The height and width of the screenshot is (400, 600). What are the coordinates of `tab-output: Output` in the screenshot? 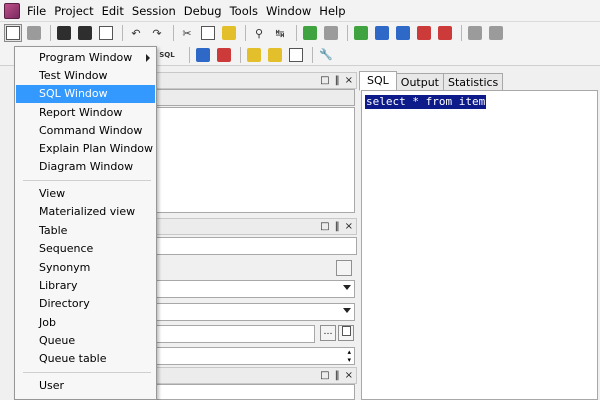 It's located at (419, 82).